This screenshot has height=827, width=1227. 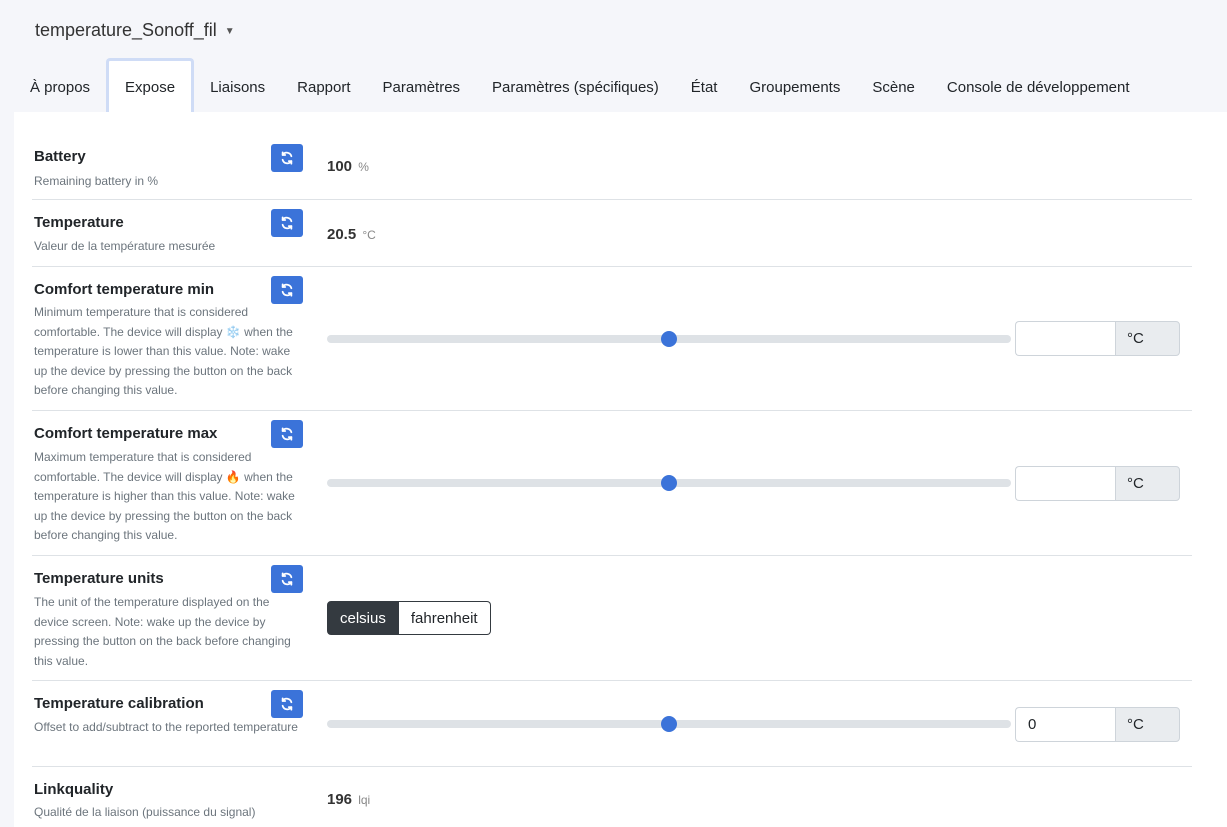 What do you see at coordinates (340, 166) in the screenshot?
I see `value-number: 100` at bounding box center [340, 166].